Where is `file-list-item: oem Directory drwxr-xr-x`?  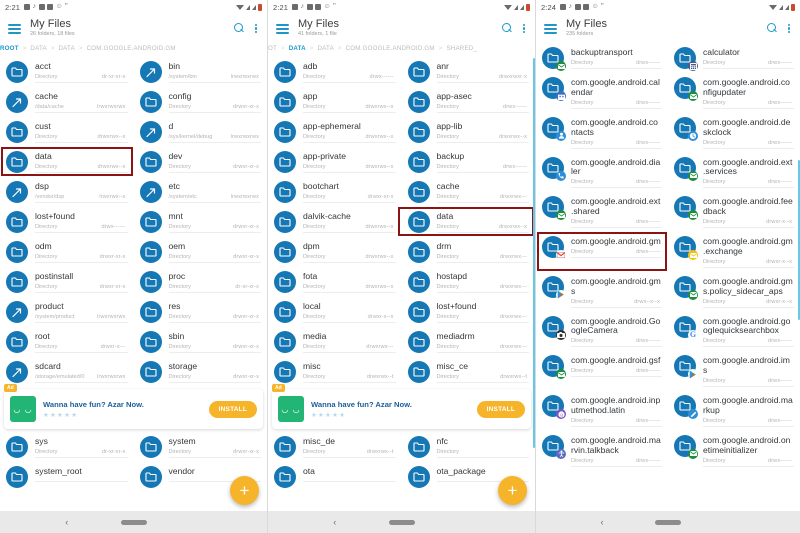 file-list-item: oem Directory drwxr-xr-x is located at coordinates (201, 251).